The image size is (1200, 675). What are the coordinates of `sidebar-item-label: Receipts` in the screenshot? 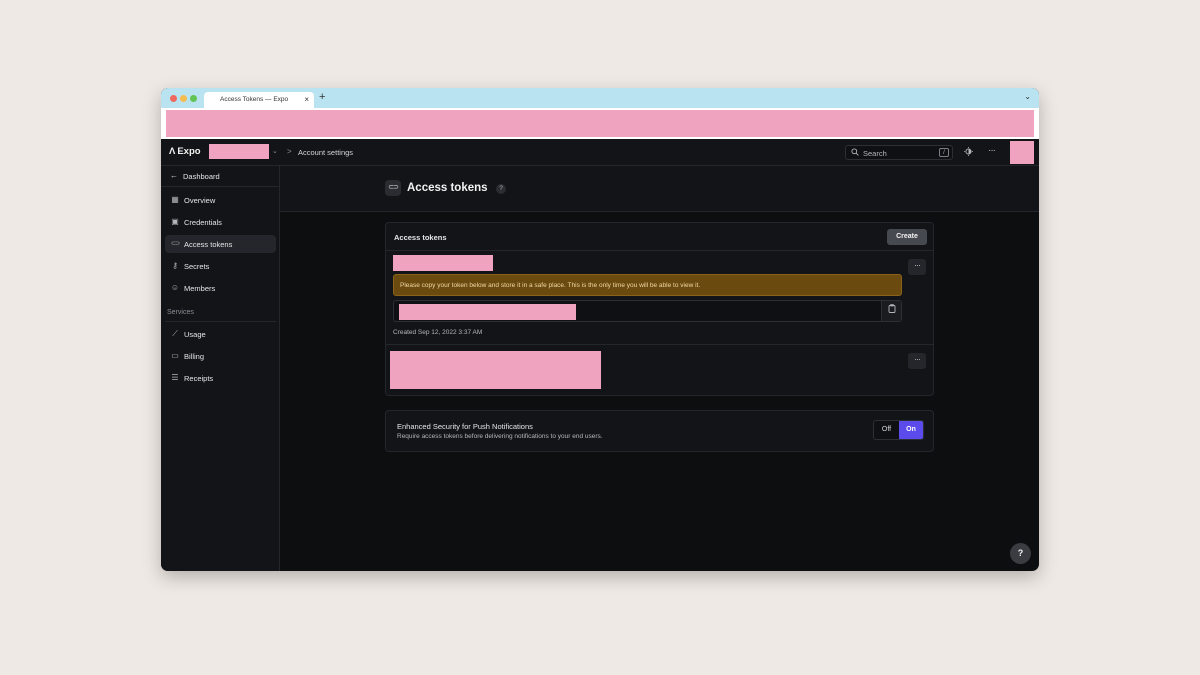 It's located at (199, 378).